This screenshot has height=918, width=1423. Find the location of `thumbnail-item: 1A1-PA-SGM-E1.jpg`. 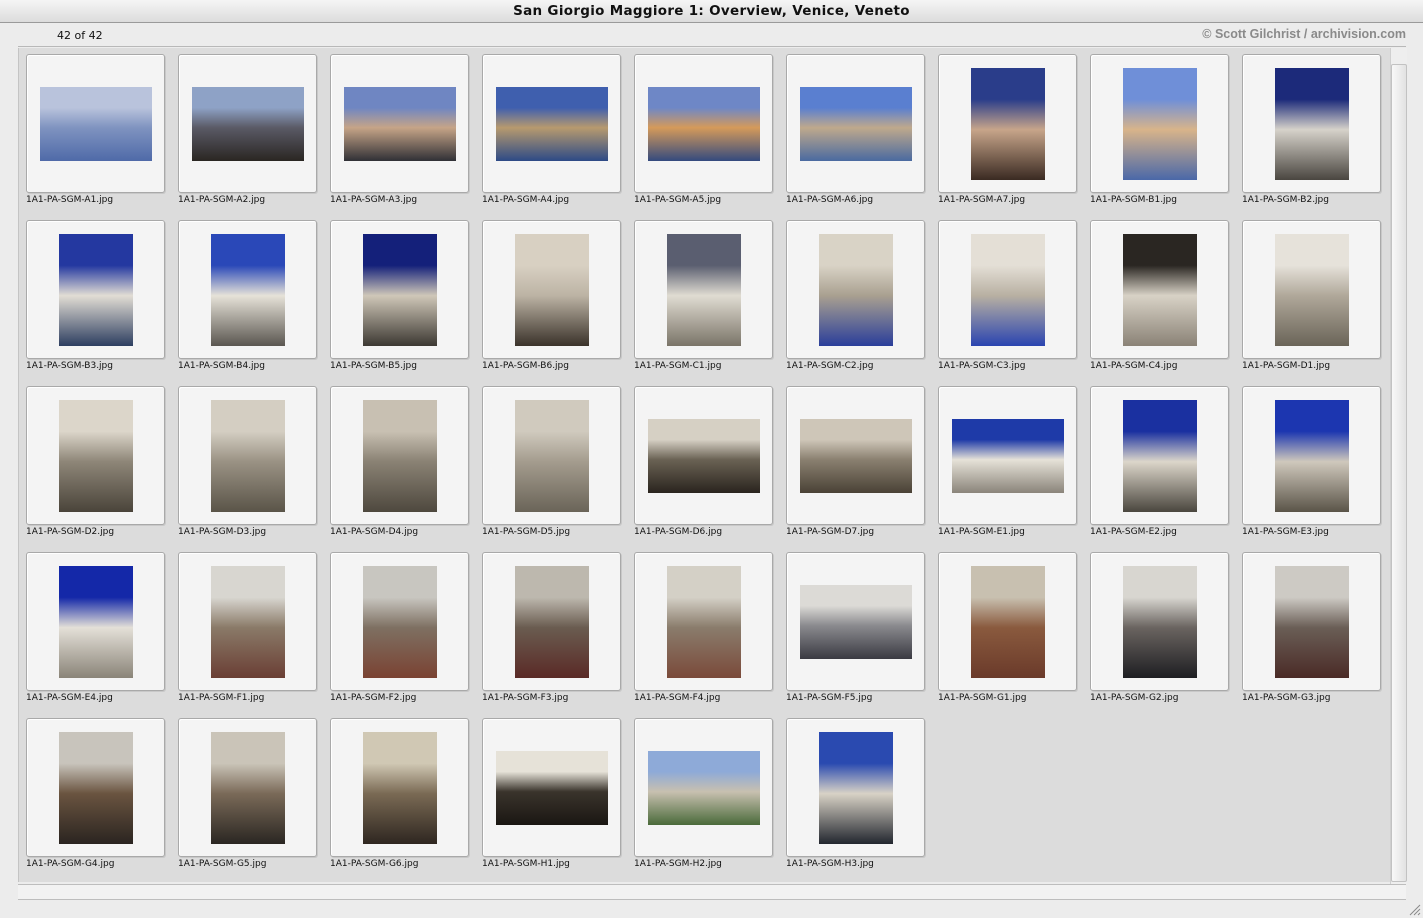

thumbnail-item: 1A1-PA-SGM-E1.jpg is located at coordinates (1008, 466).